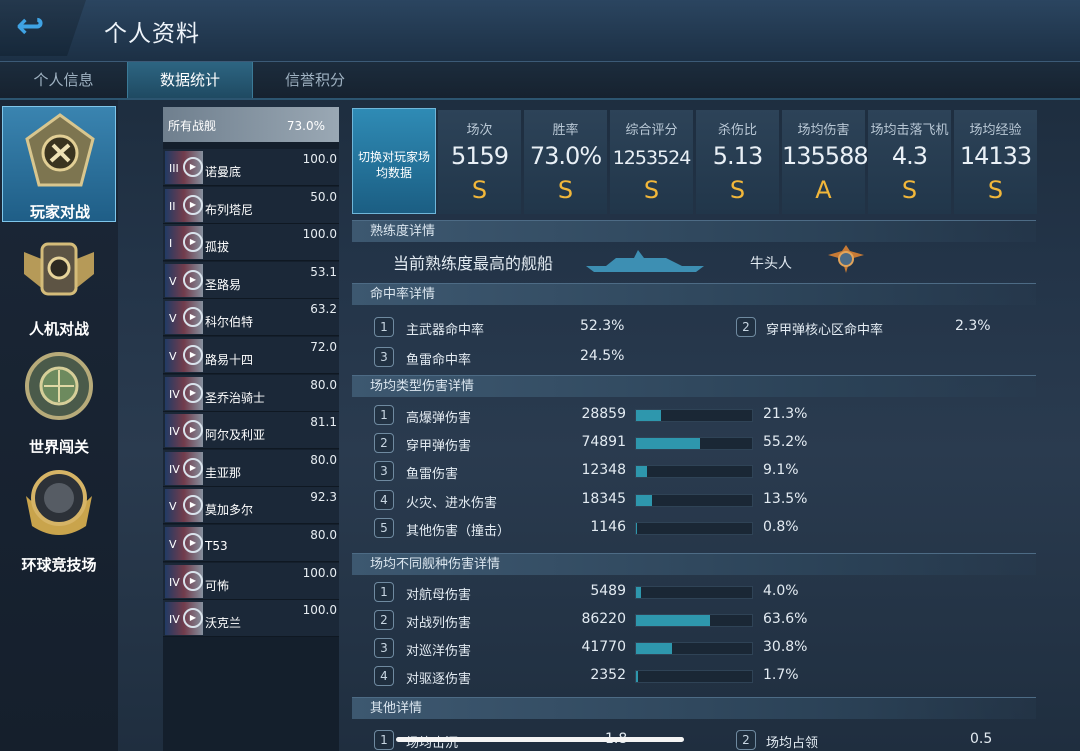  I want to click on stat-label: 场次, so click(479, 130).